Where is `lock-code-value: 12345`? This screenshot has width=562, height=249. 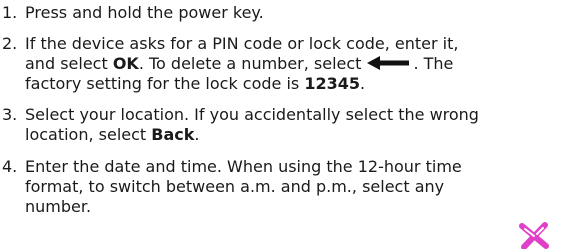
lock-code-value: 12345 is located at coordinates (332, 83).